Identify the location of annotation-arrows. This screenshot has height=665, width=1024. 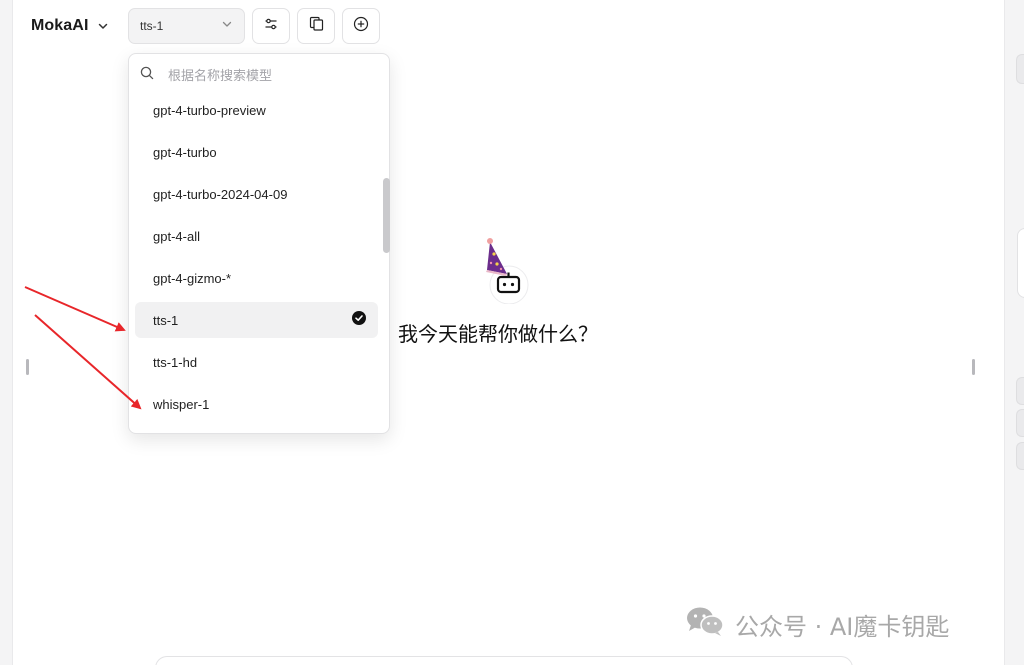
(83, 348).